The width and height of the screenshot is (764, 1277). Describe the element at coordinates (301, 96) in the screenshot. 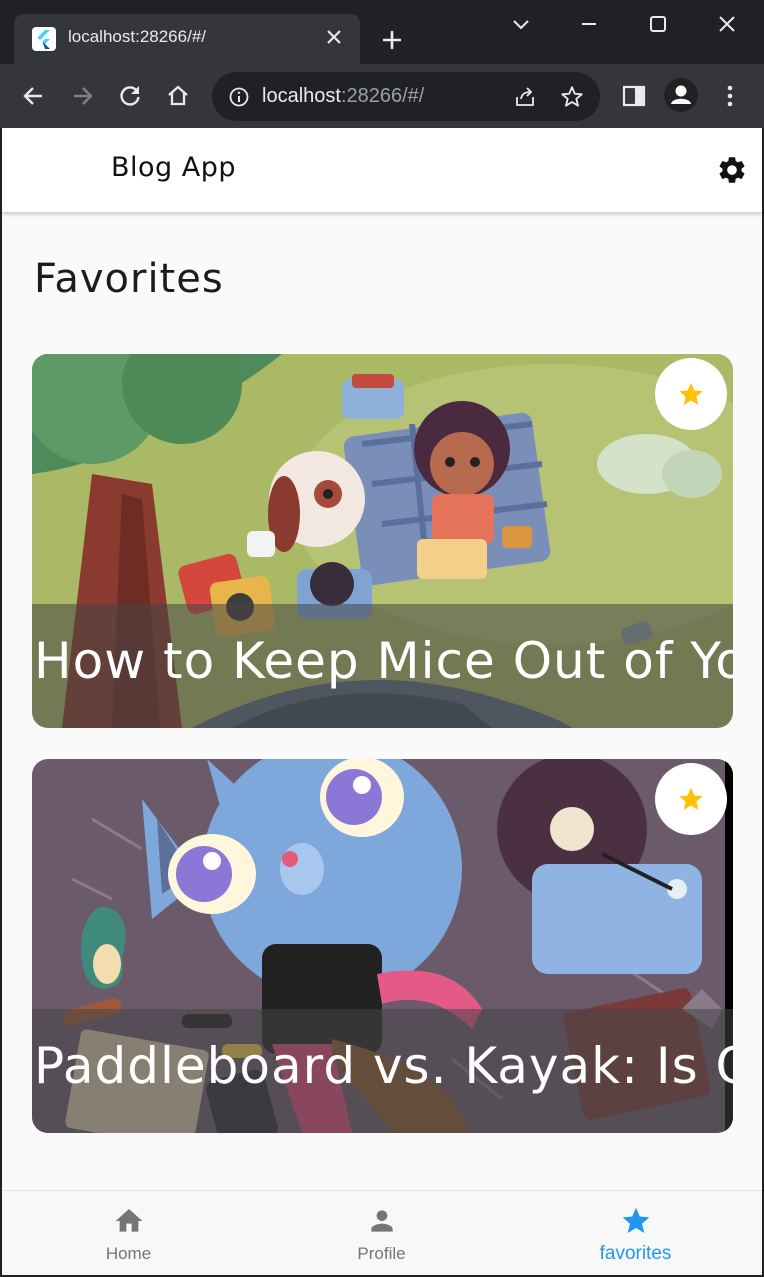

I see `url-host: localhost` at that location.